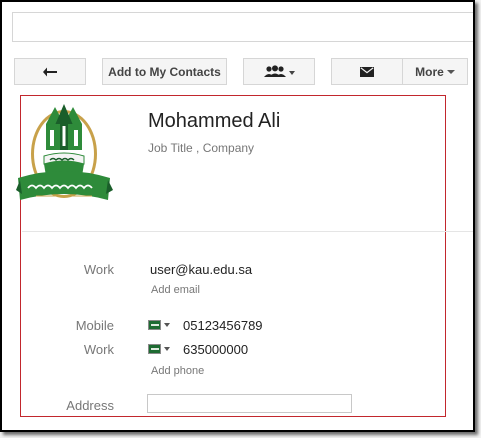 The image size is (481, 438). I want to click on search-bar, so click(242, 27).